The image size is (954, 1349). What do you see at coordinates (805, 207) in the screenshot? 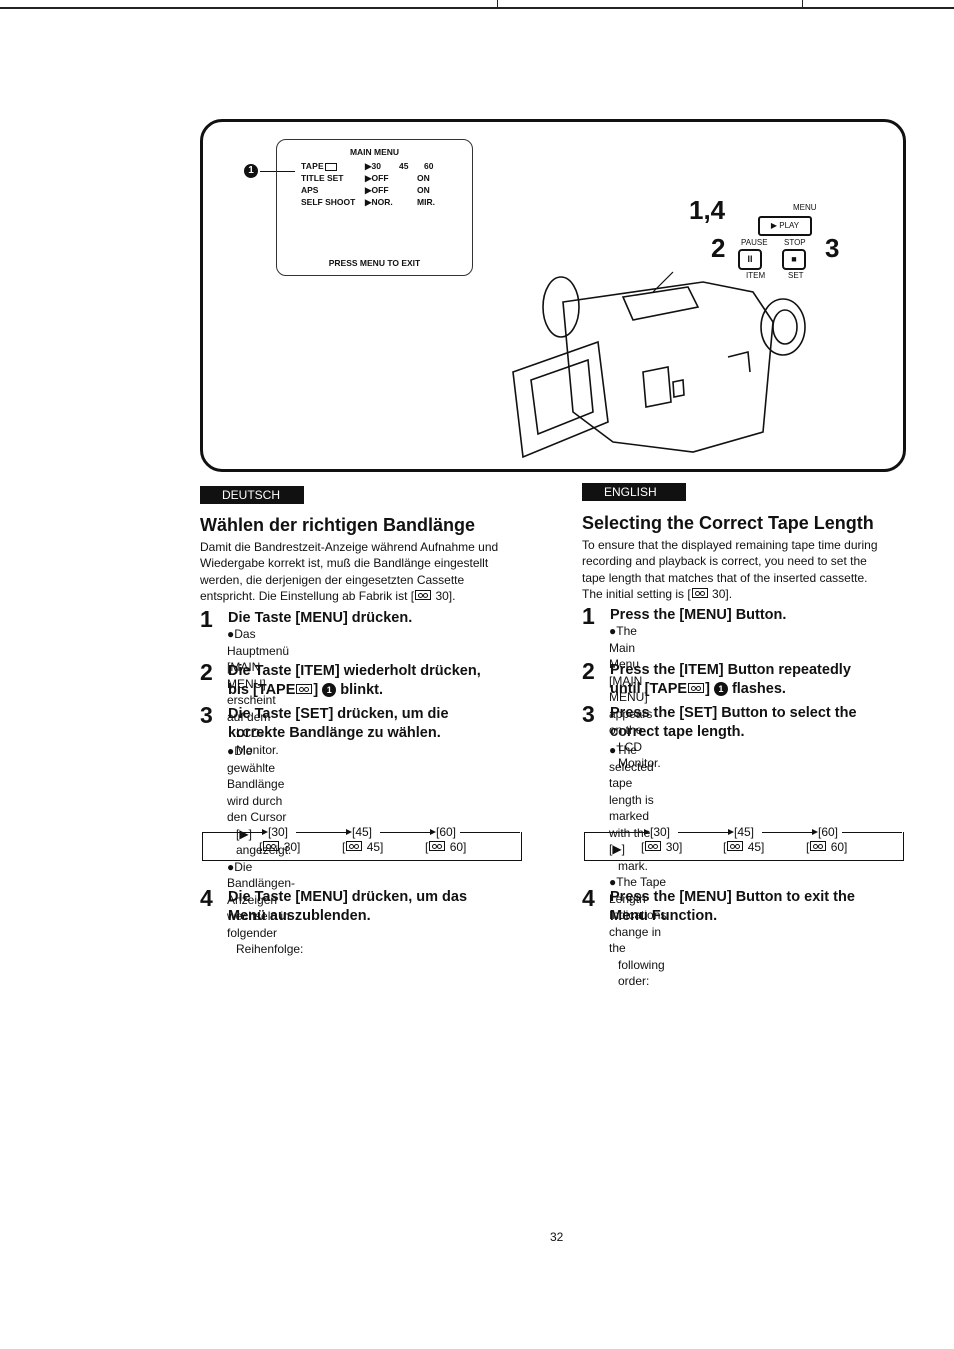
I see `menu-label: MENU` at bounding box center [805, 207].